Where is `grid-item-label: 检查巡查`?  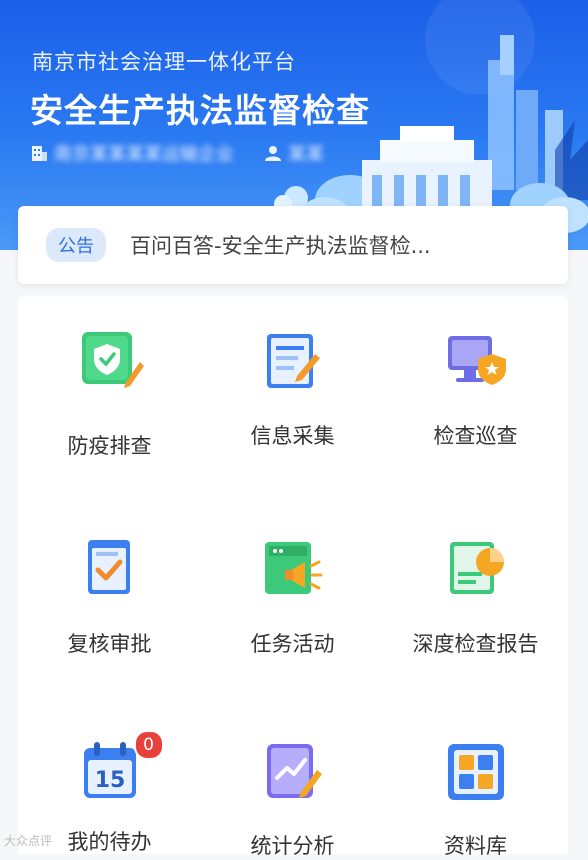
grid-item-label: 检查巡查 is located at coordinates (475, 436).